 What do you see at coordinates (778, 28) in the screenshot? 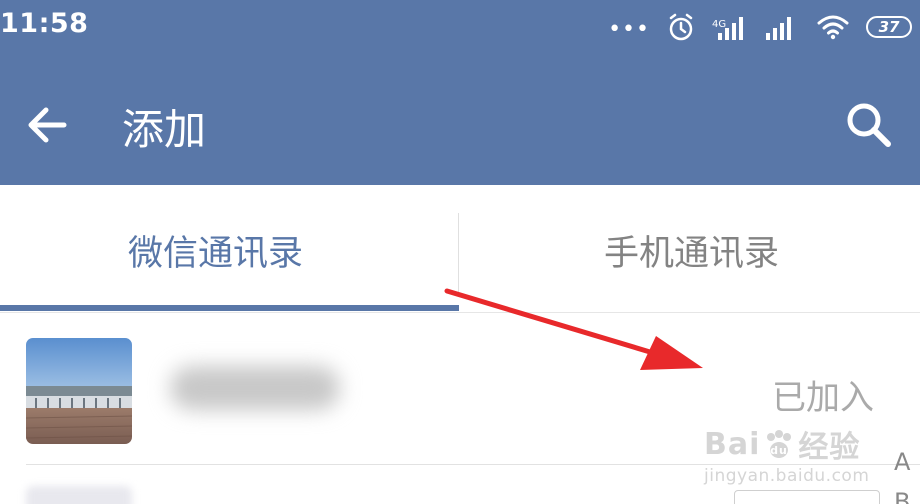
I see `signal-icon` at bounding box center [778, 28].